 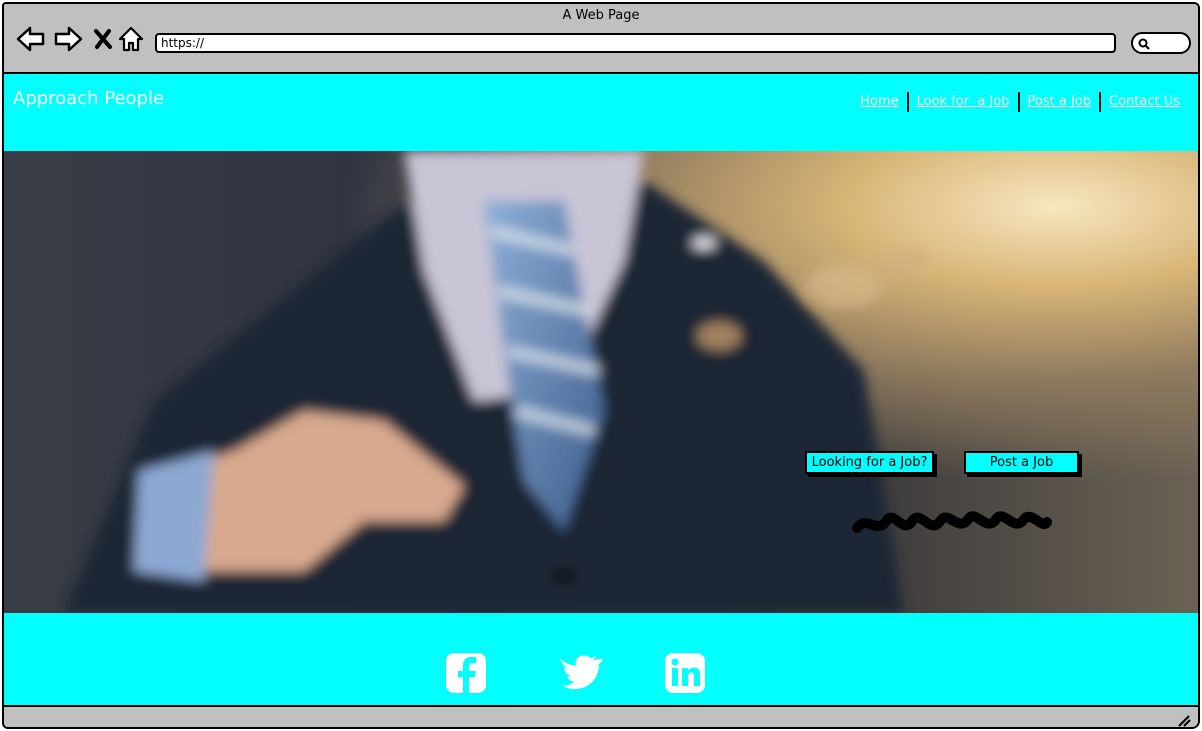 I want to click on close-icon, so click(x=103, y=39).